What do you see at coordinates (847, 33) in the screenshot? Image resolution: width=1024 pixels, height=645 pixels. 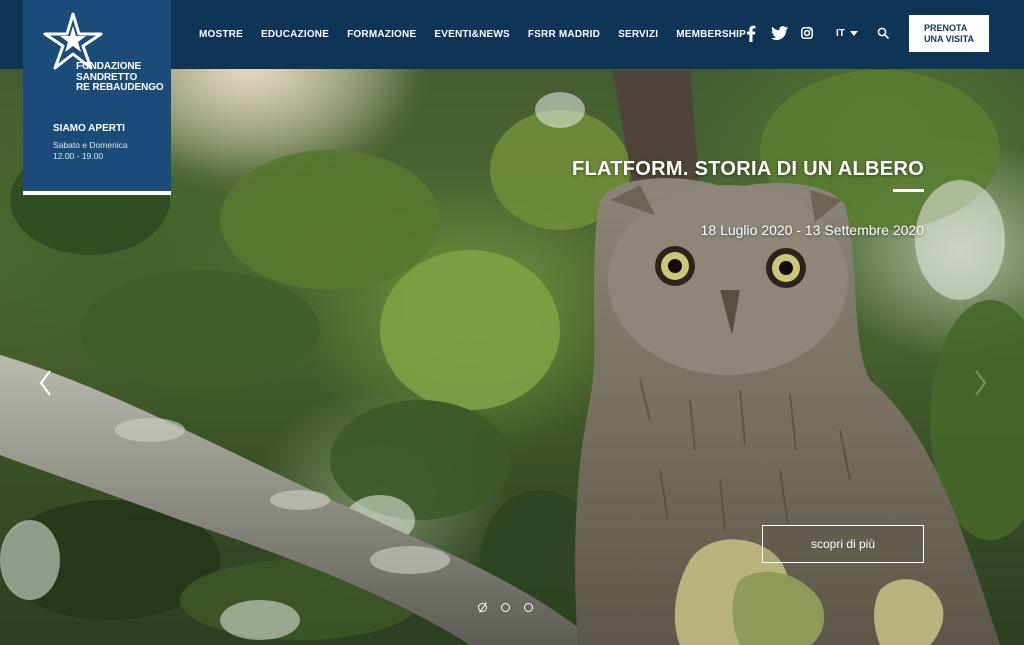 I see `language-selector: IT` at bounding box center [847, 33].